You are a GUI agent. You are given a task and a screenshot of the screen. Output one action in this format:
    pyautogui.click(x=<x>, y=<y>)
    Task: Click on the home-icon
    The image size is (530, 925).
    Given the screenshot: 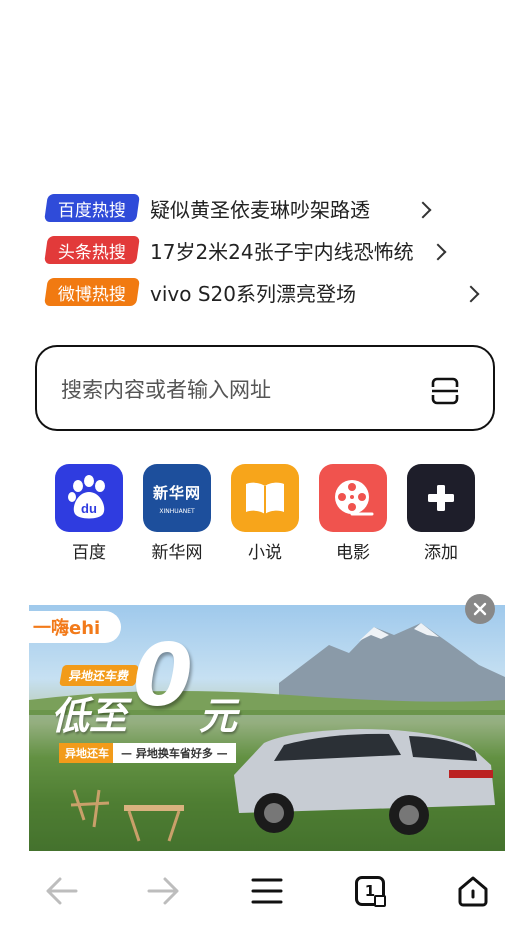 What is the action you would take?
    pyautogui.click(x=473, y=891)
    